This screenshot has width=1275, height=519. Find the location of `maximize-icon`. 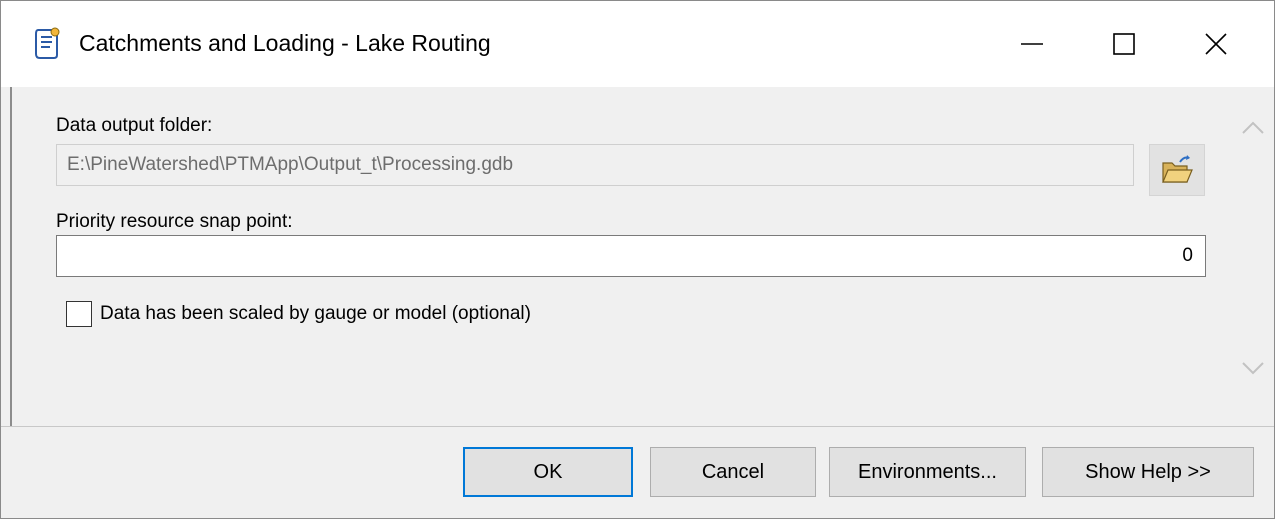

maximize-icon is located at coordinates (1124, 44).